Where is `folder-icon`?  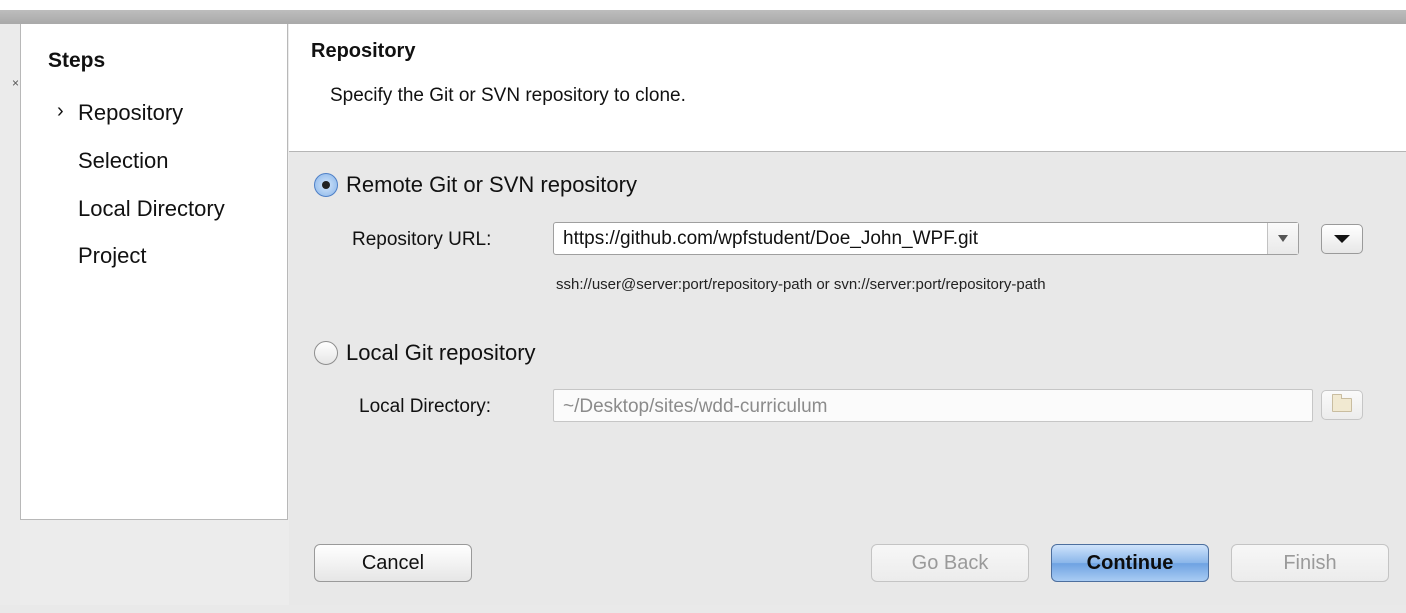
folder-icon is located at coordinates (1342, 403).